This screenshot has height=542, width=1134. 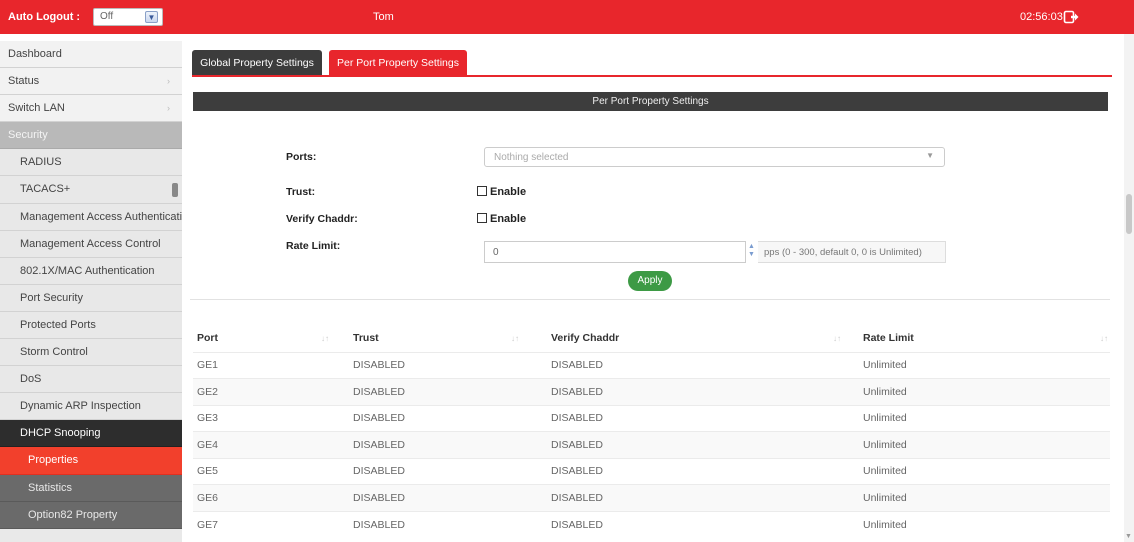 I want to click on cell-port: GE3, so click(x=273, y=418).